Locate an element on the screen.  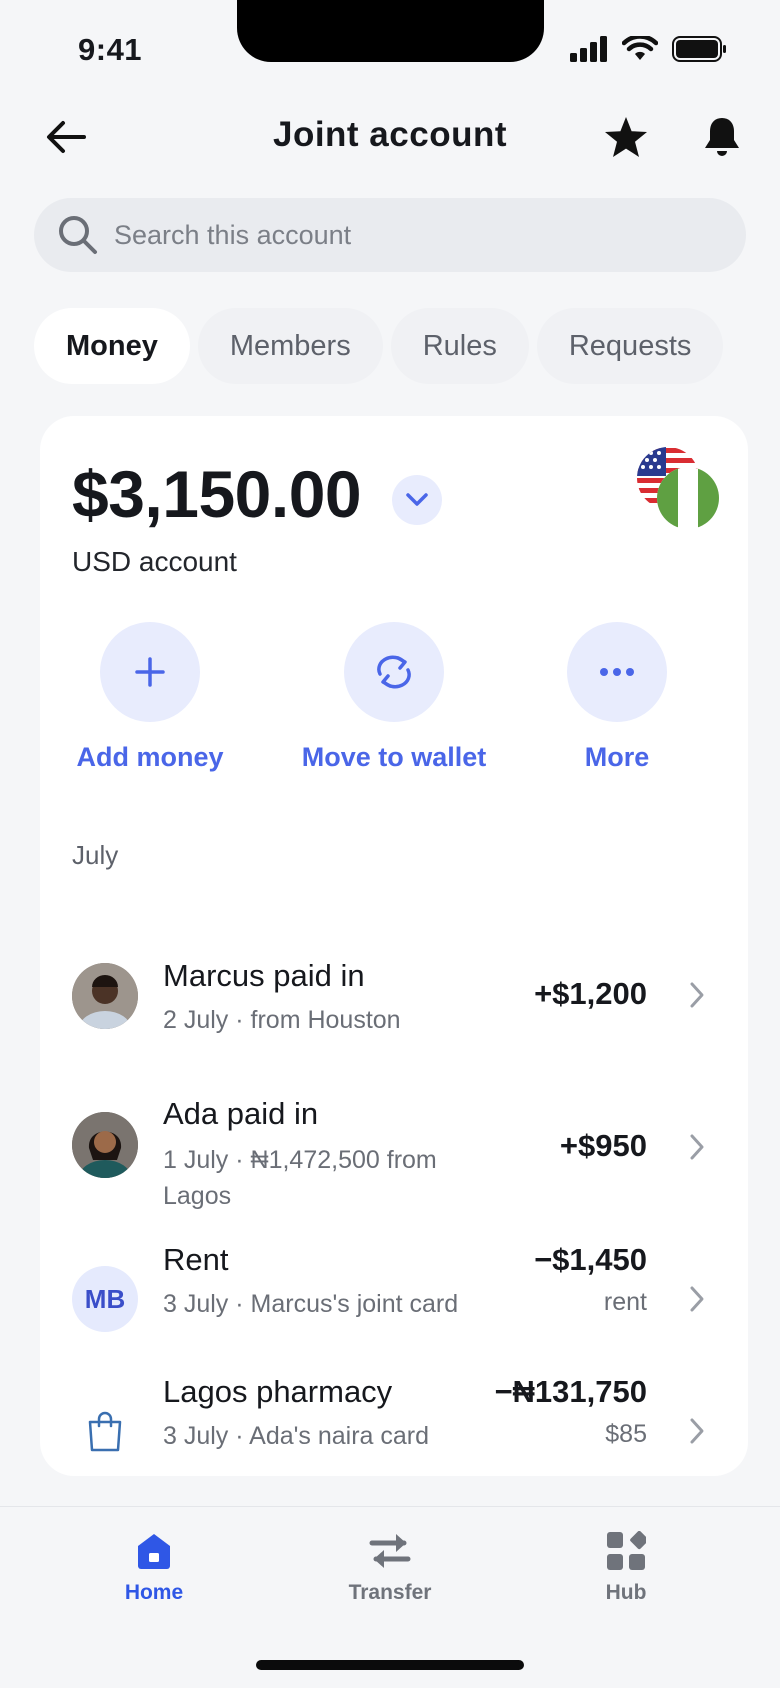
ada-avatar is located at coordinates (105, 1145).